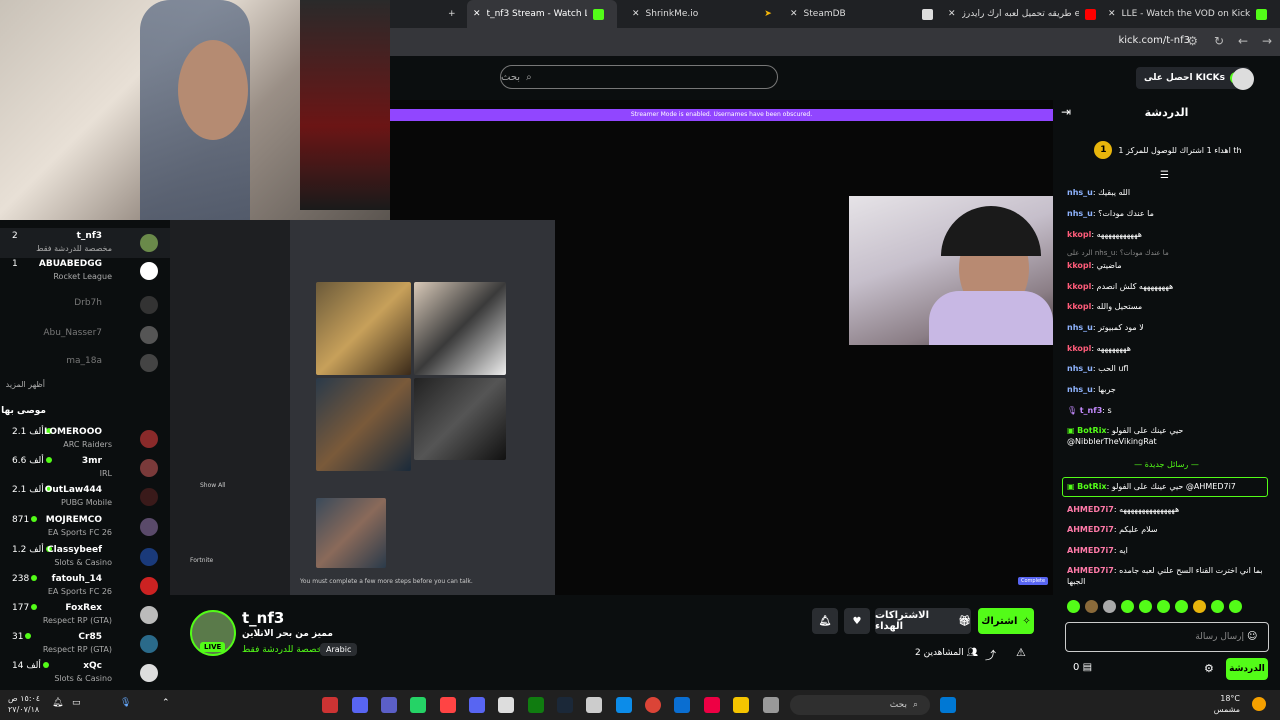  What do you see at coordinates (825, 621) in the screenshot?
I see `notification-button: 🔔︎` at bounding box center [825, 621].